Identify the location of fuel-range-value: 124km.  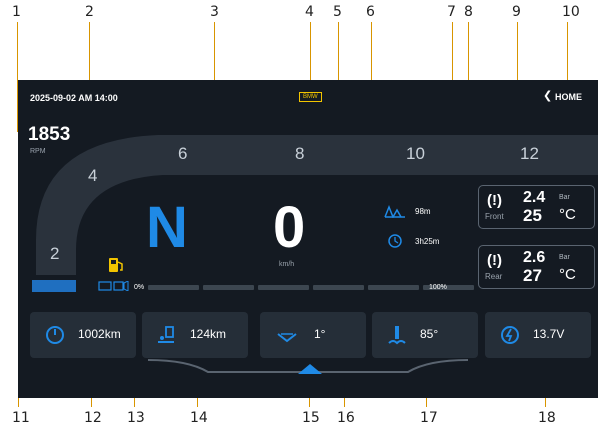
(208, 334).